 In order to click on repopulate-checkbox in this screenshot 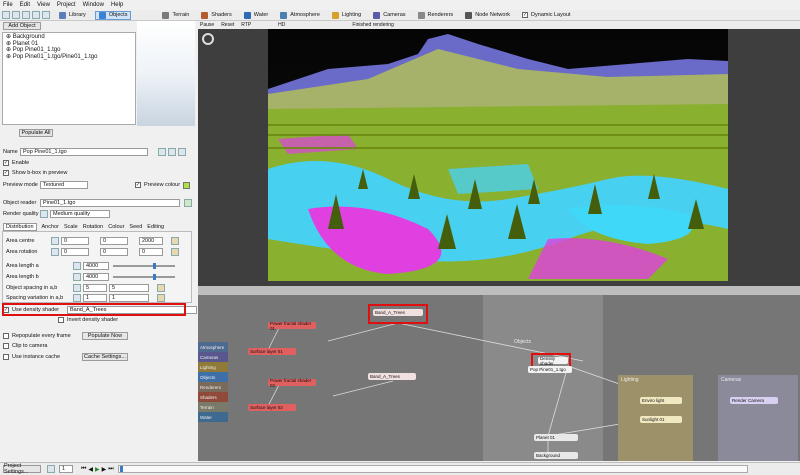, I will do `click(6, 336)`.